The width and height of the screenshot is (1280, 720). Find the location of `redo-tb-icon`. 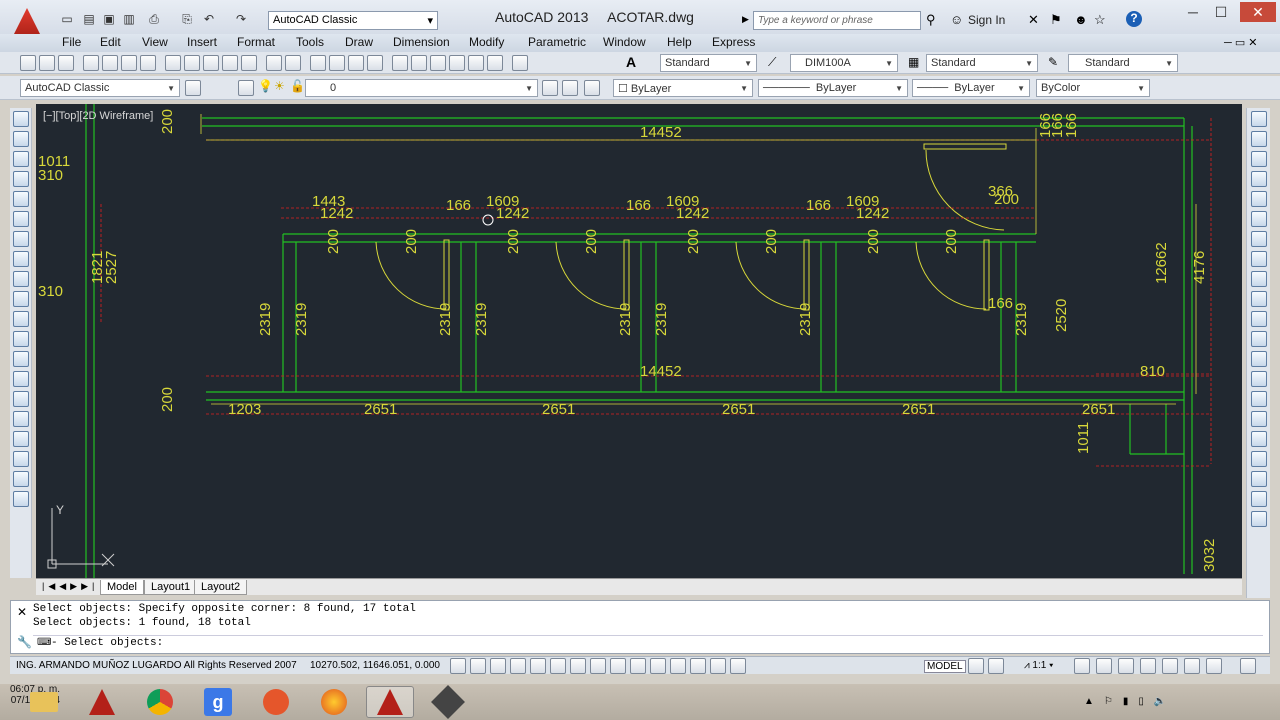

redo-tb-icon is located at coordinates (293, 63).